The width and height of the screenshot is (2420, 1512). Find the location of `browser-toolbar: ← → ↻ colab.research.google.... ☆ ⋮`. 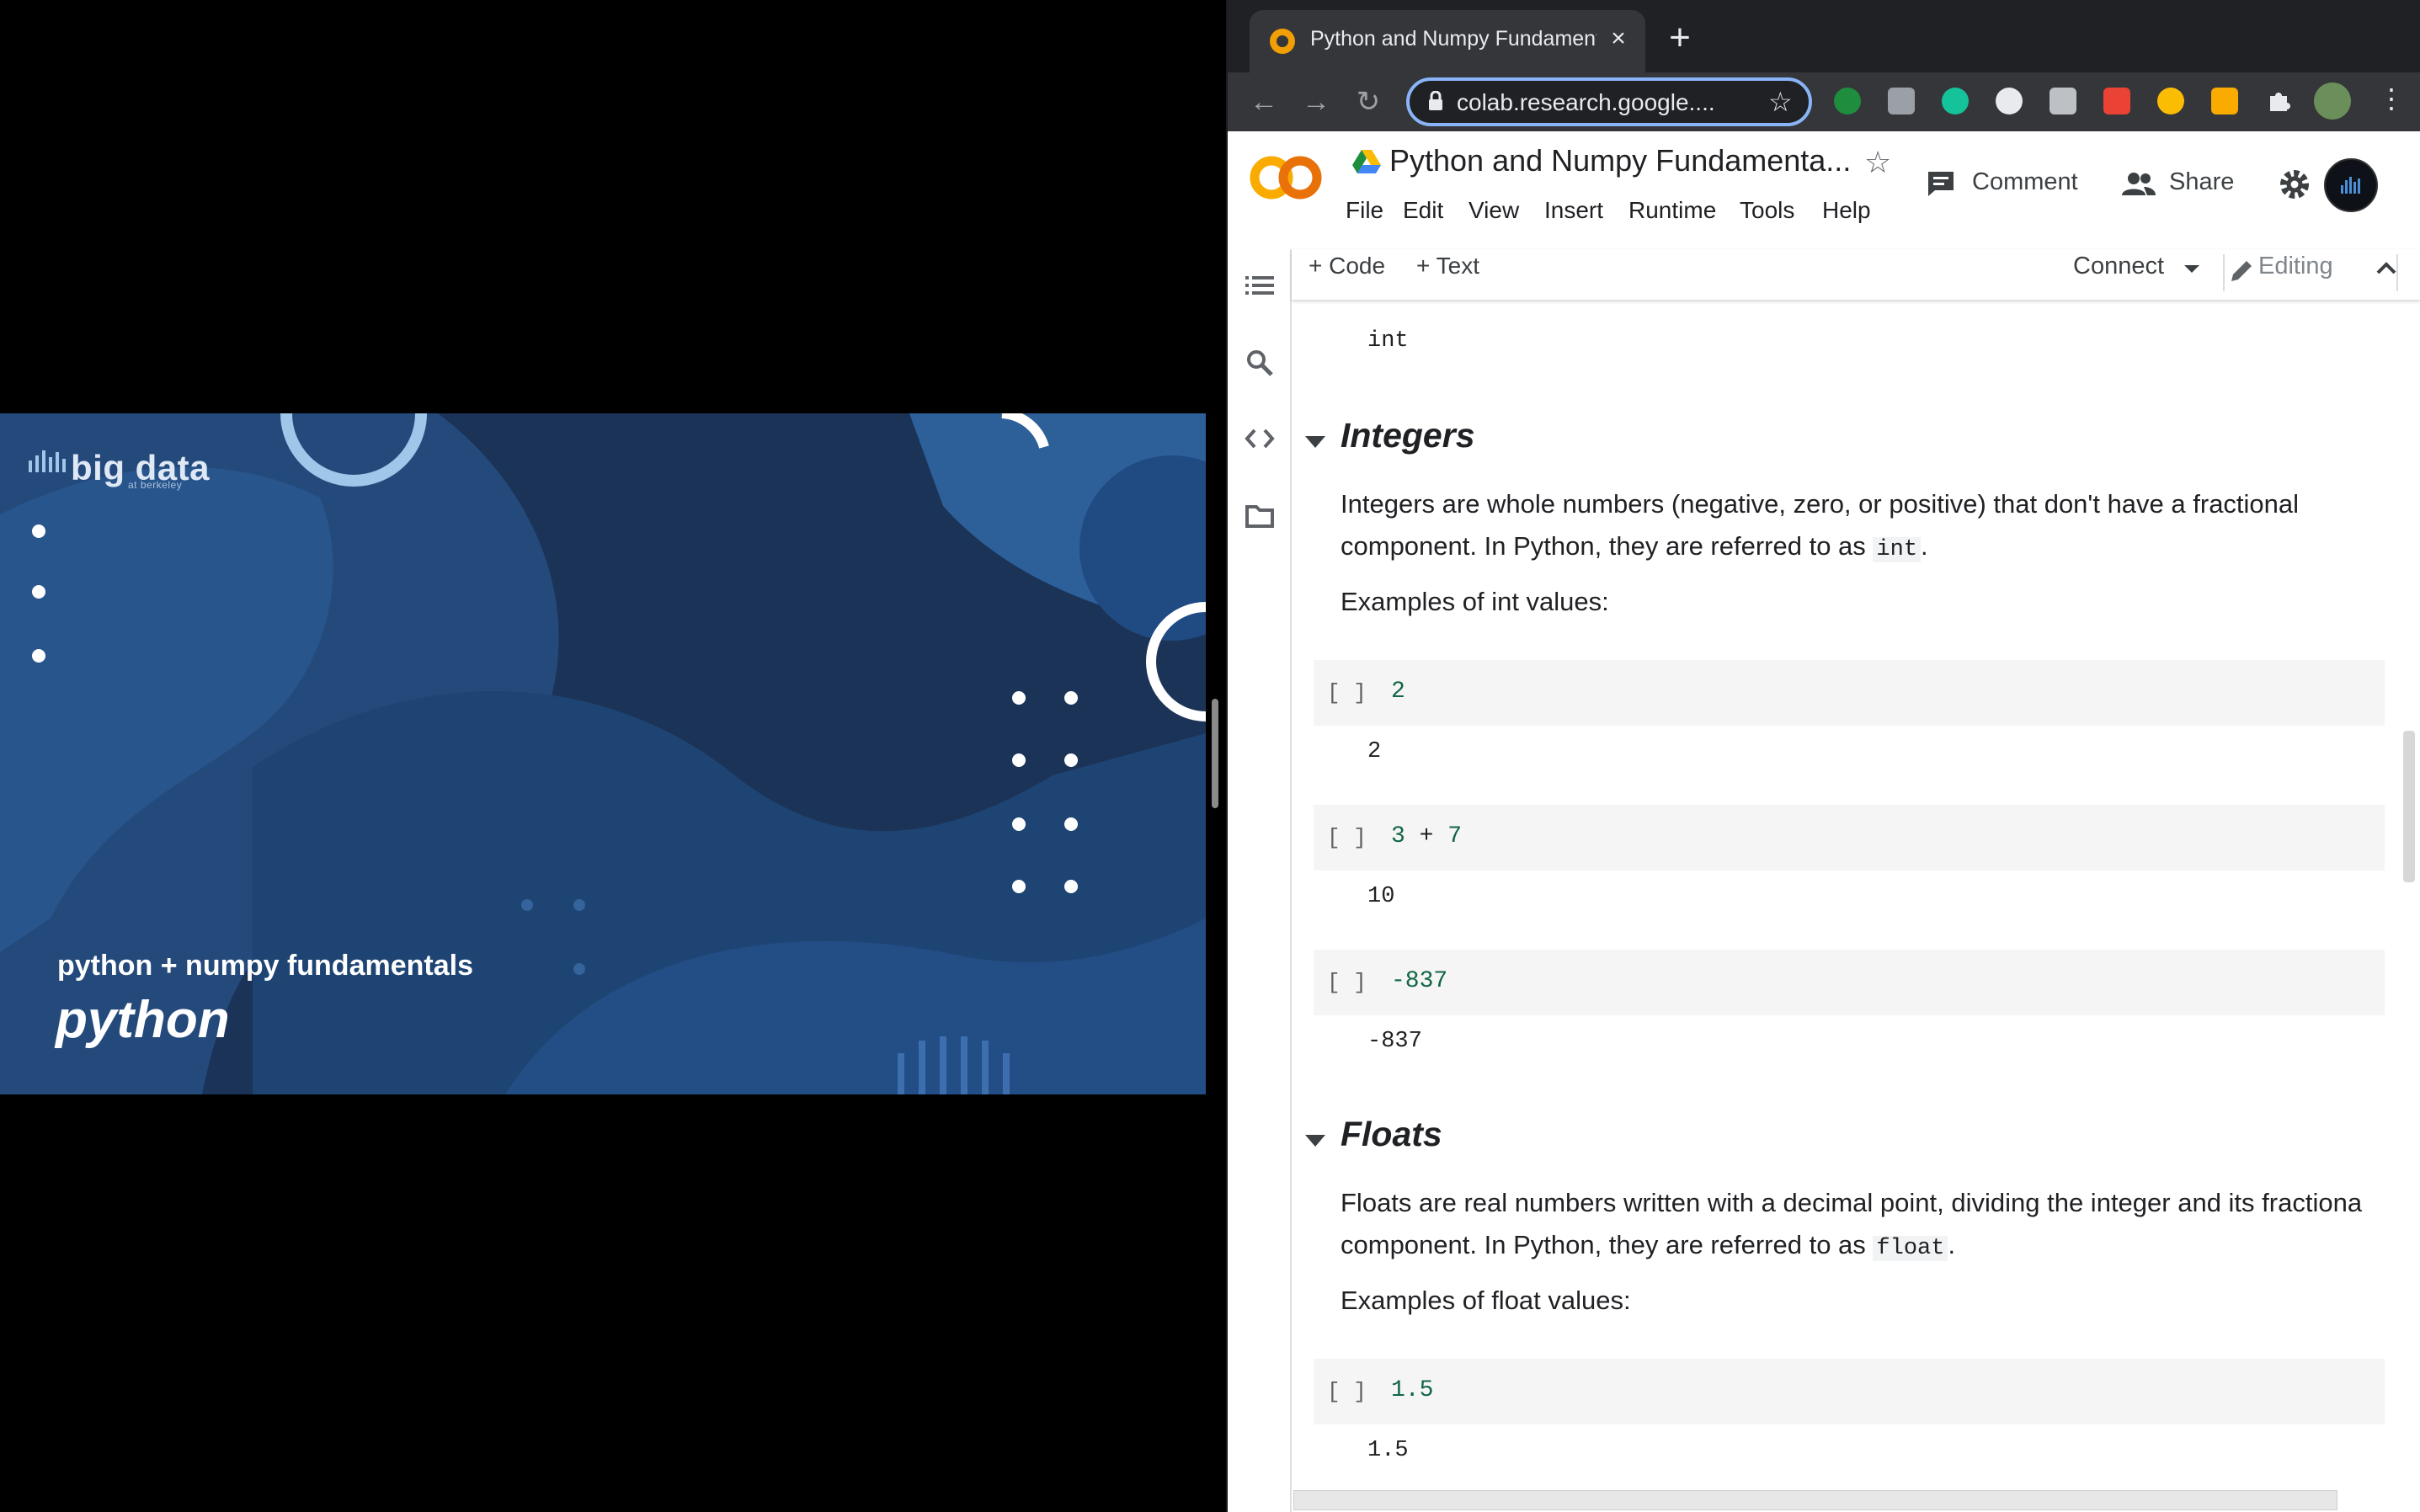

browser-toolbar: ← → ↻ colab.research.google.... ☆ ⋮ is located at coordinates (1824, 102).